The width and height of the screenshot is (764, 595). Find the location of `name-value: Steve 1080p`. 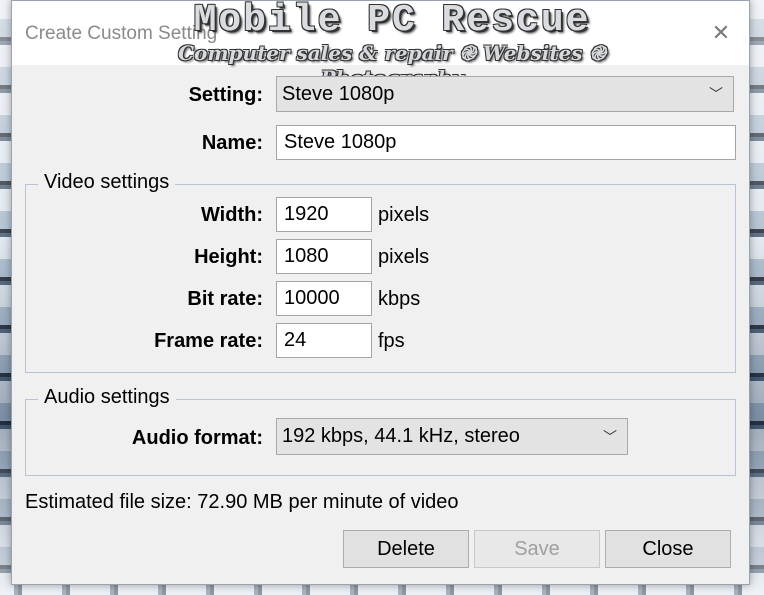

name-value: Steve 1080p is located at coordinates (340, 142).